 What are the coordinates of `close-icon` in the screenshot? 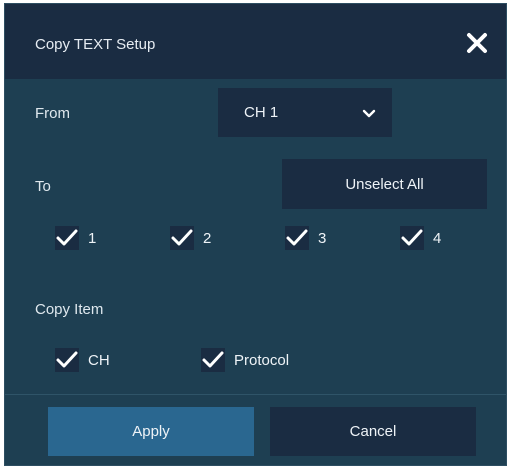 It's located at (477, 43).